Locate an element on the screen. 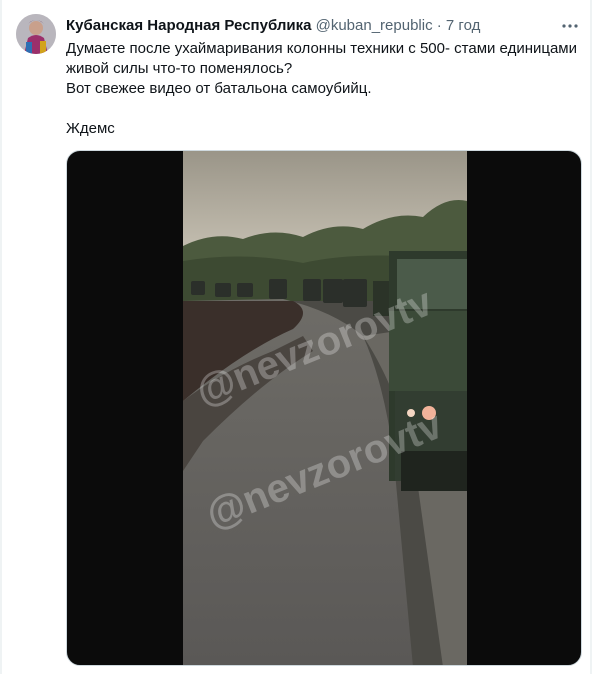  author-name: Кубанская Народная Республика is located at coordinates (188, 25).